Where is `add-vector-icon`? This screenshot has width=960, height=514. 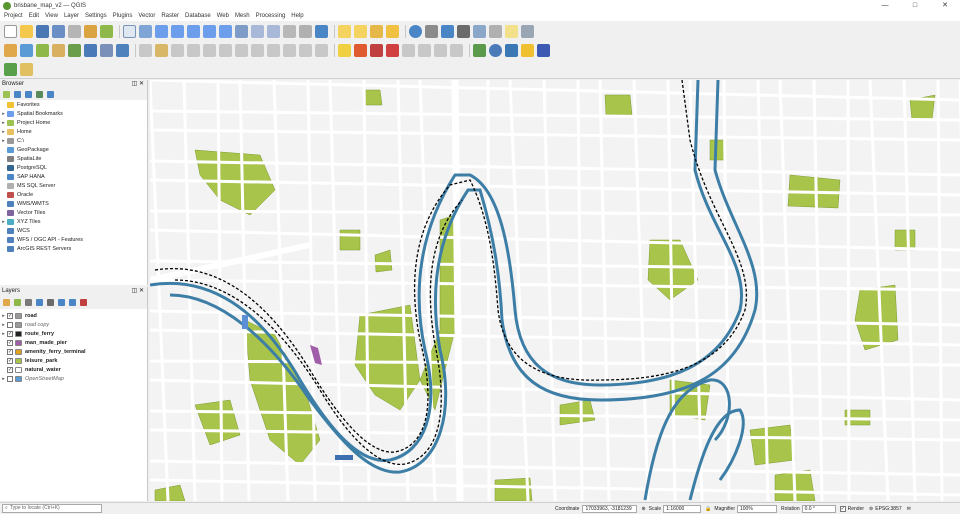
add-vector-icon is located at coordinates (42, 50).